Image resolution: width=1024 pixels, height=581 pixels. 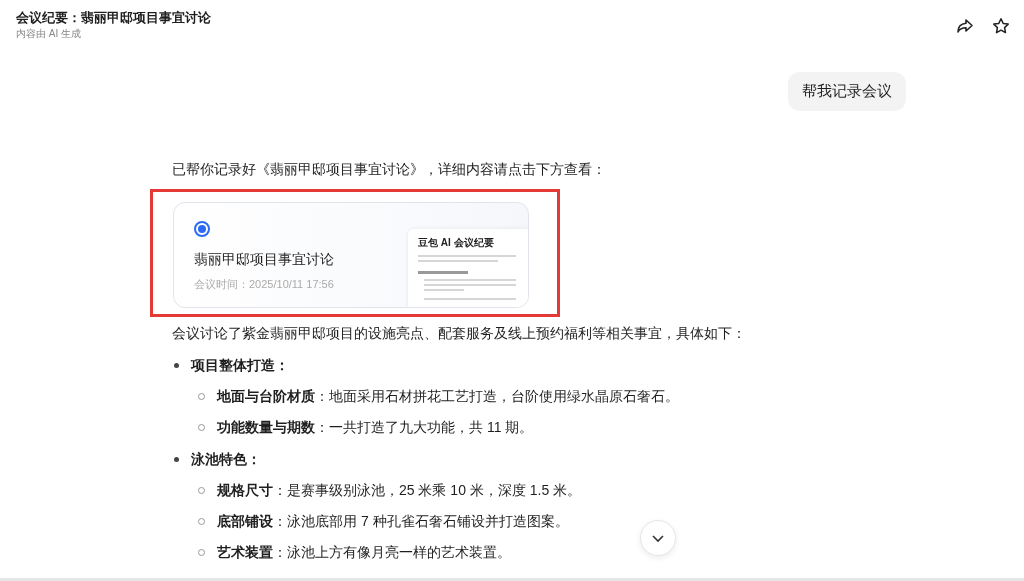 What do you see at coordinates (351, 255) in the screenshot?
I see `meeting-notes-card: 翡丽甲邸项目事宜讨论 会议时间：2025/10/11 17:56 豆包 AI 会议纪要` at bounding box center [351, 255].